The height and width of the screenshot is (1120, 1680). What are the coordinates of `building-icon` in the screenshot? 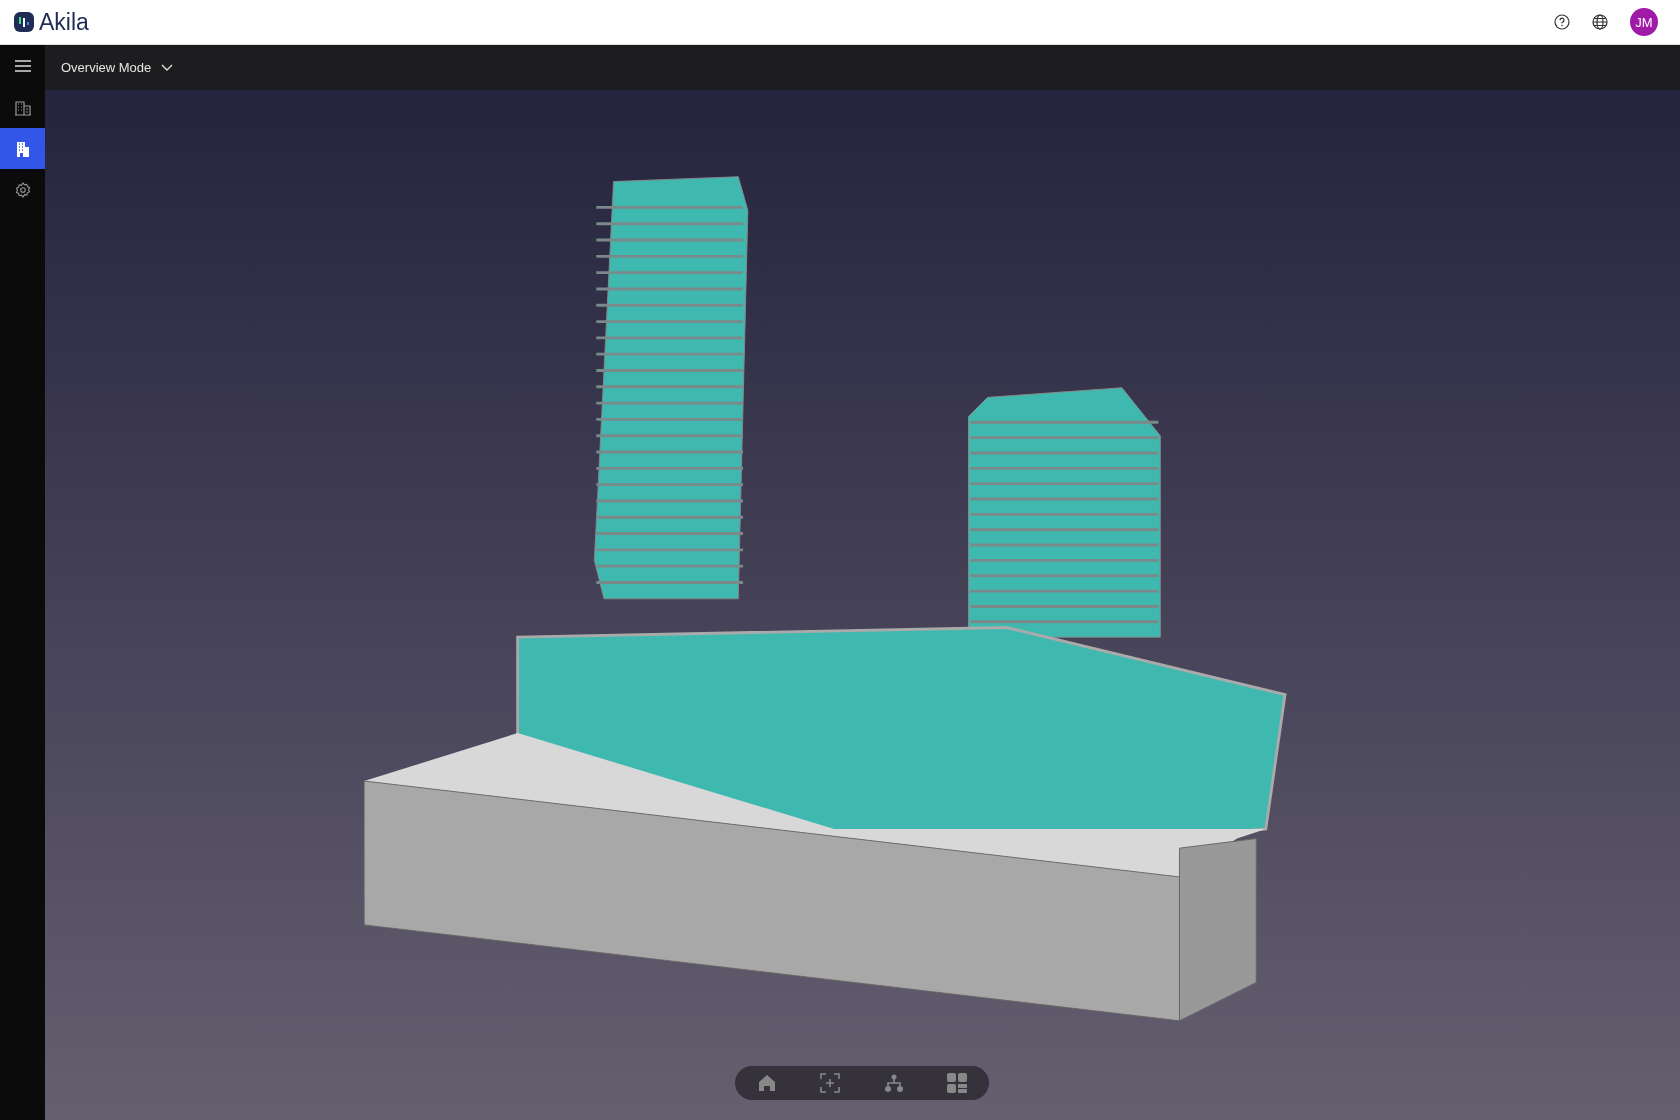 It's located at (22, 148).